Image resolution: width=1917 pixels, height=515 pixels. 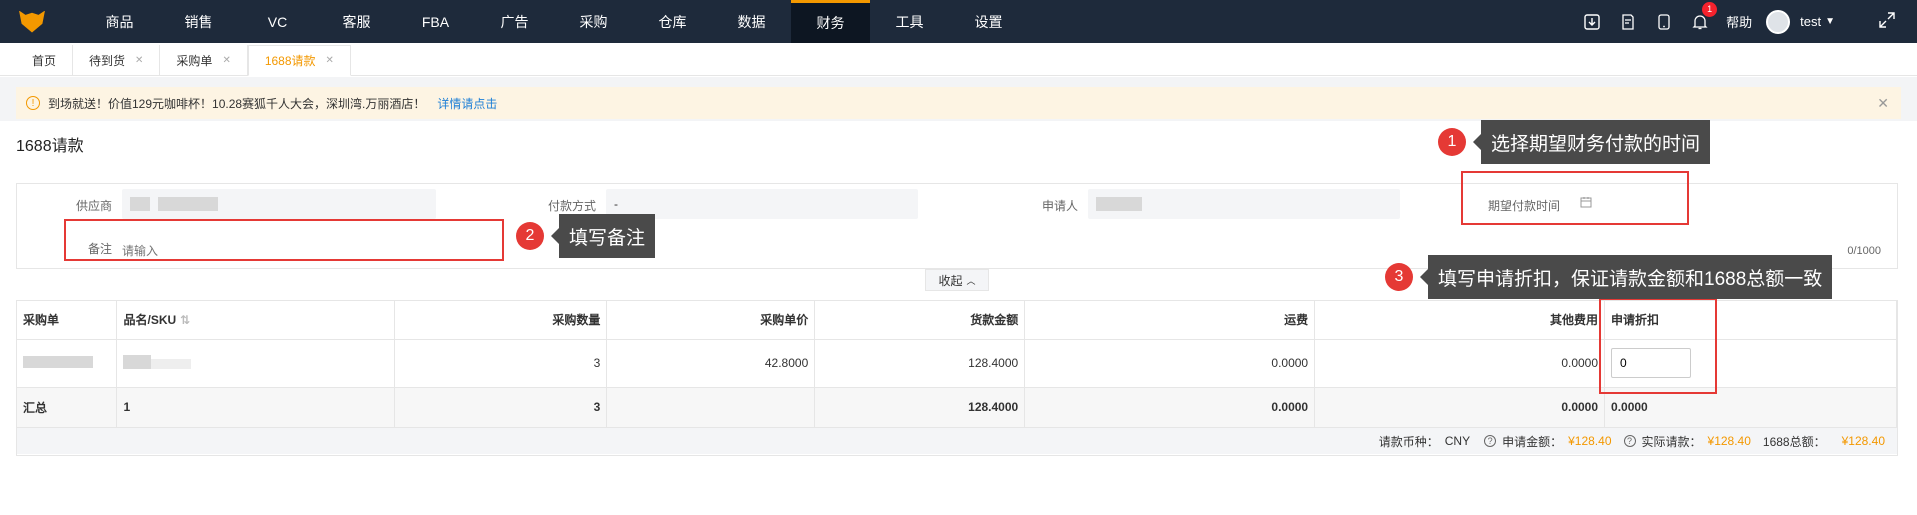 What do you see at coordinates (1628, 21) in the screenshot?
I see `document-add-icon` at bounding box center [1628, 21].